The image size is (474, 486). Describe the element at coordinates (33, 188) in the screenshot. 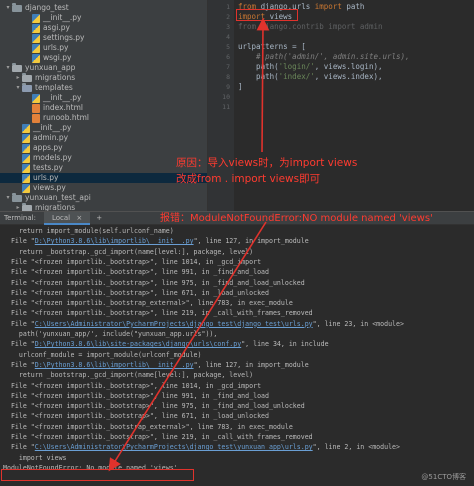

I see `tree-item: views.py` at that location.